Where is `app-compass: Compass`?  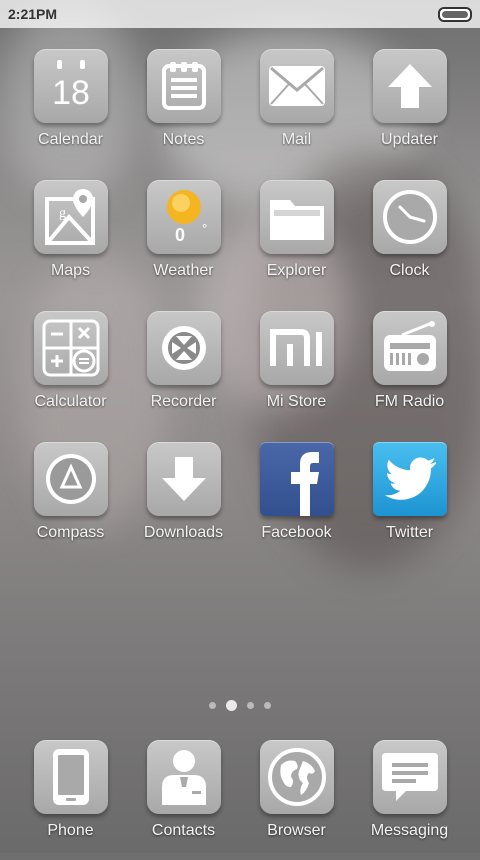 app-compass: Compass is located at coordinates (70, 502).